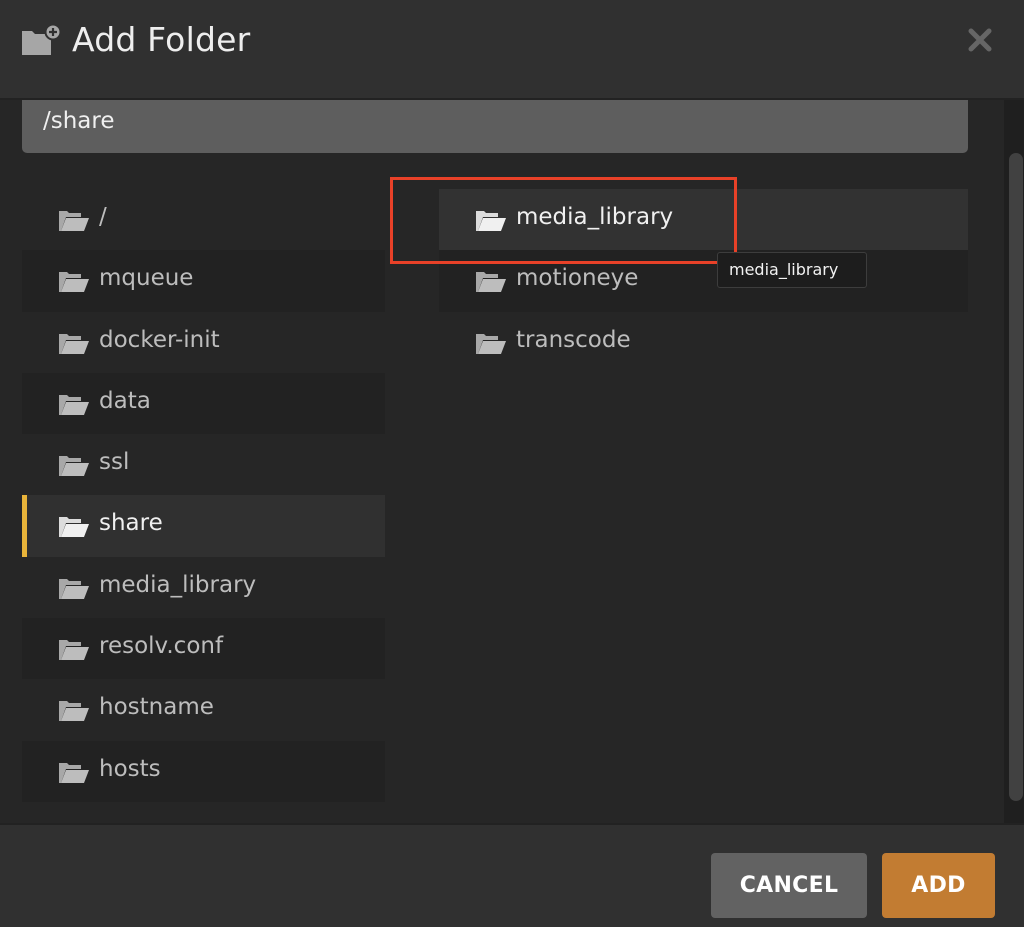  I want to click on folder-label: mqueue, so click(146, 278).